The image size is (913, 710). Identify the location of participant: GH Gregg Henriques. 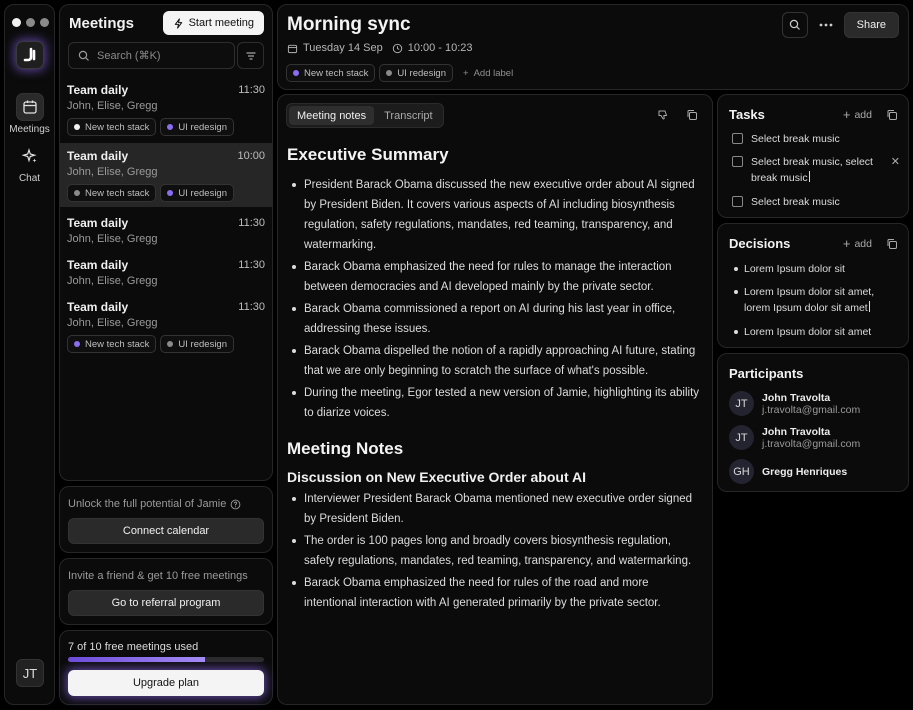
(788, 471).